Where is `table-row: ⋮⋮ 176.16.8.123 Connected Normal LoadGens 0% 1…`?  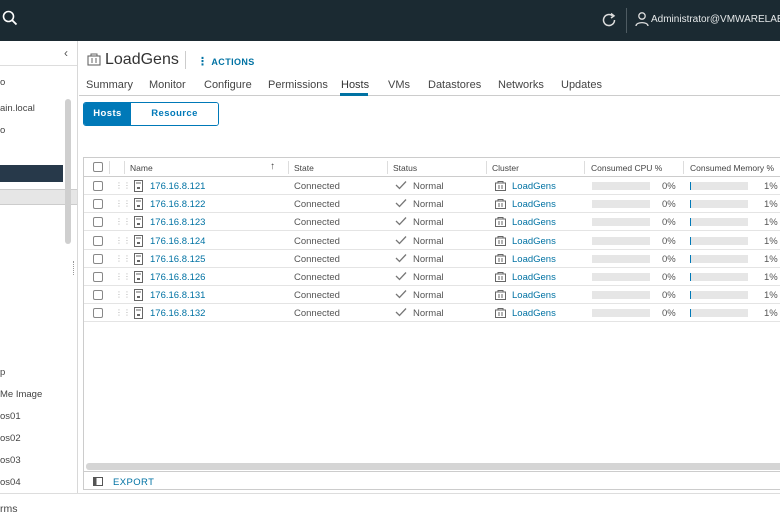 table-row: ⋮⋮ 176.16.8.123 Connected Normal LoadGens 0% 1… is located at coordinates (432, 222).